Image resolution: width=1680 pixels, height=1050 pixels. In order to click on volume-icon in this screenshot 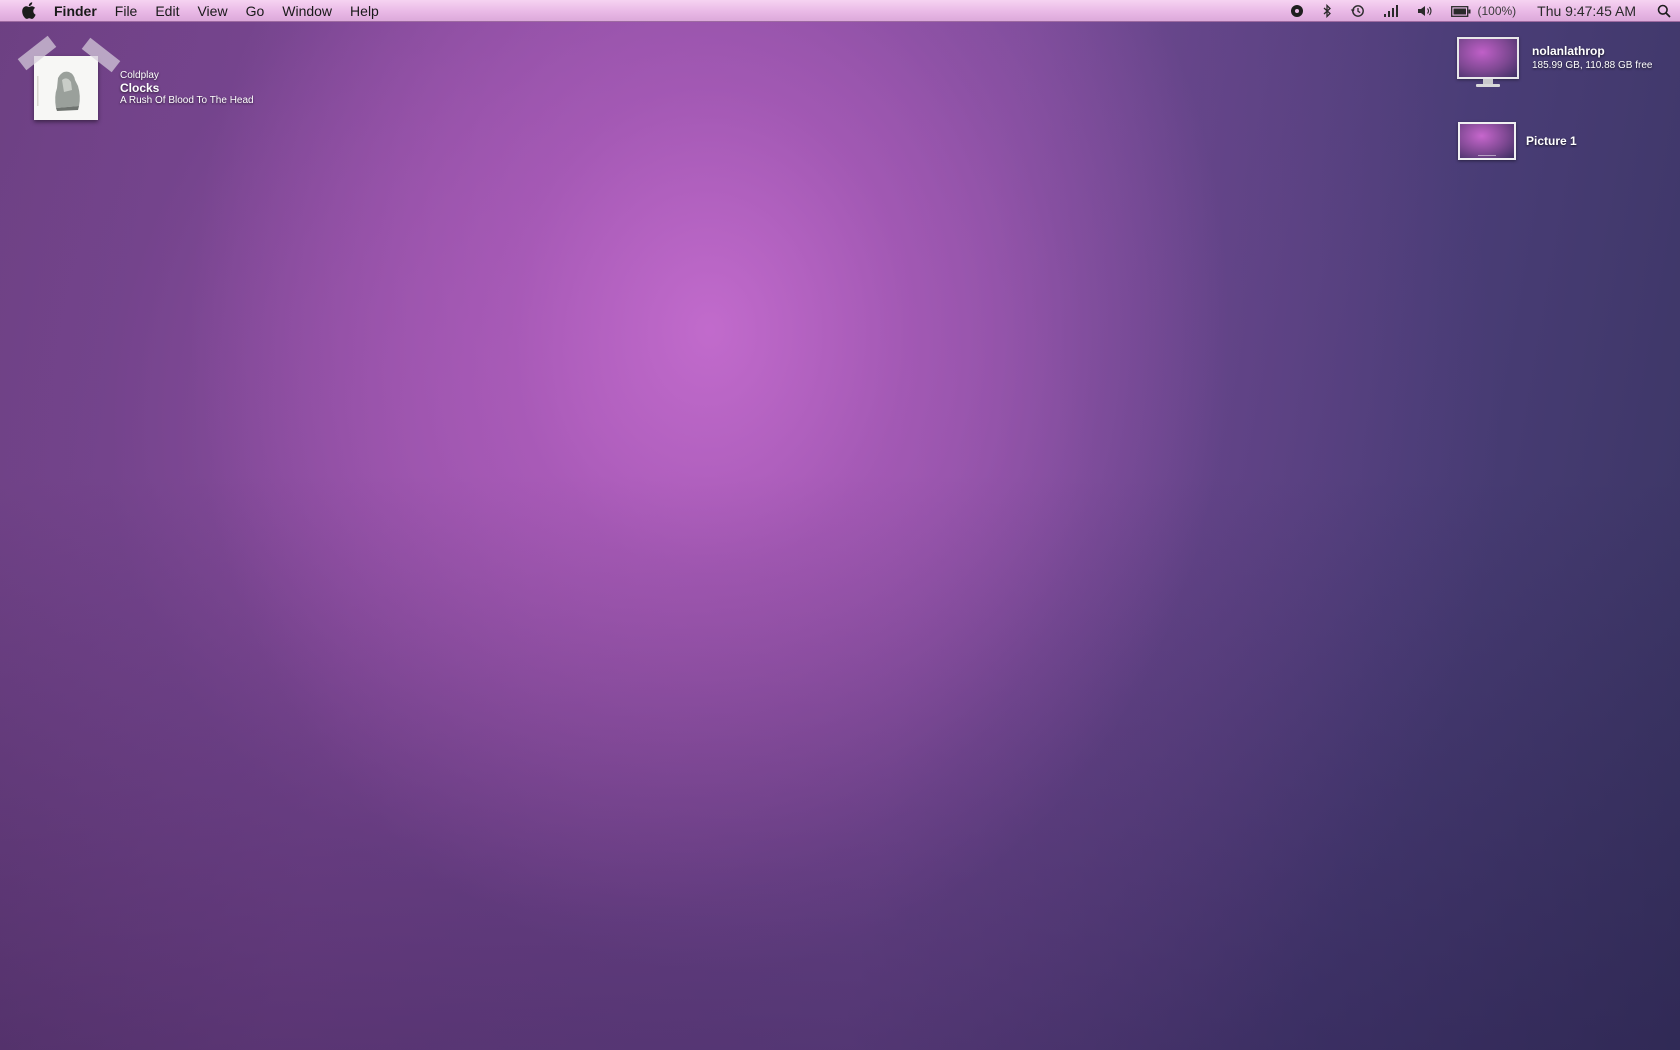, I will do `click(1425, 11)`.